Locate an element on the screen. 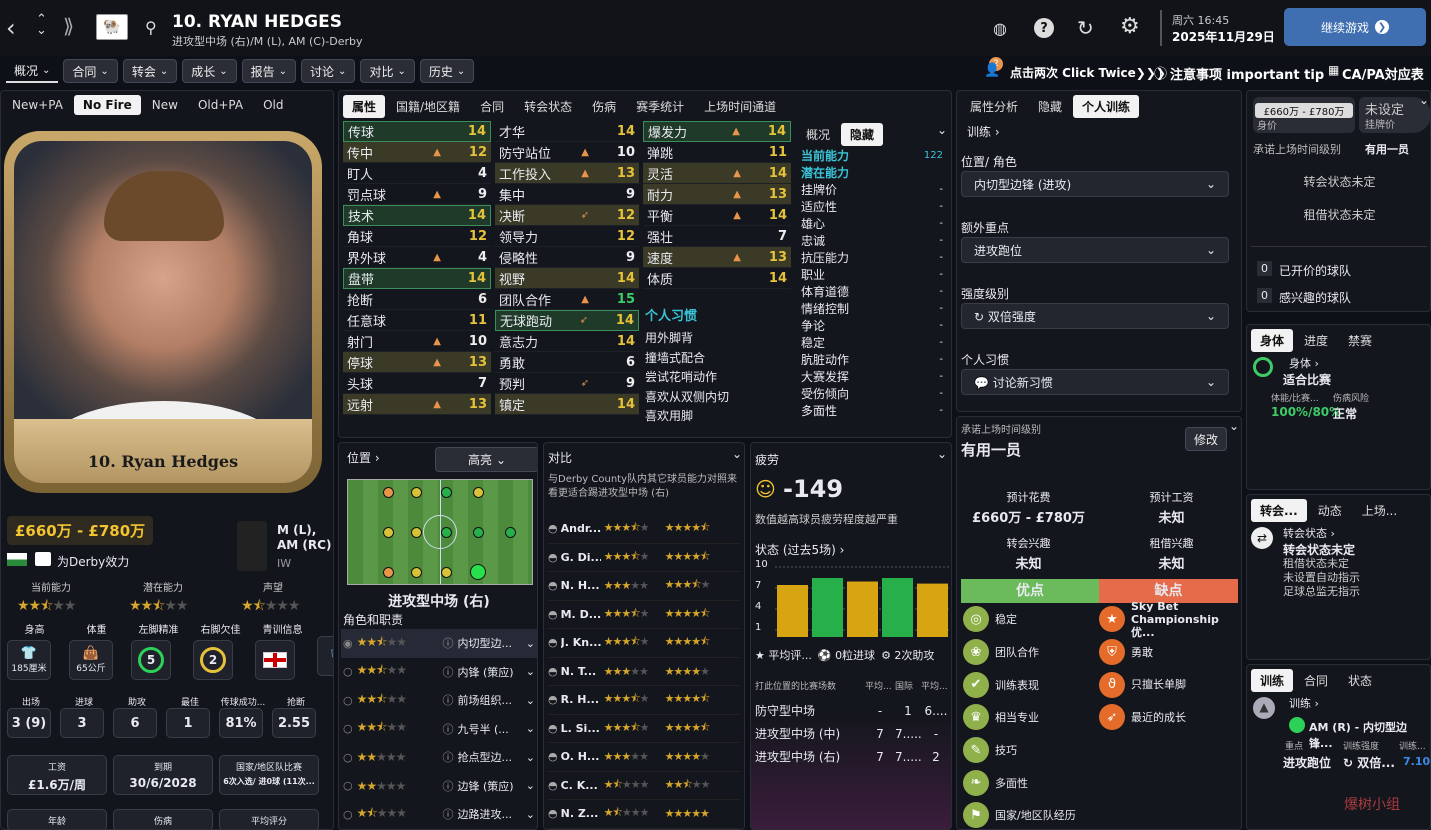 Image resolution: width=1431 pixels, height=830 pixels. attribute-row: 防守站位 ▲ 10 is located at coordinates (567, 152).